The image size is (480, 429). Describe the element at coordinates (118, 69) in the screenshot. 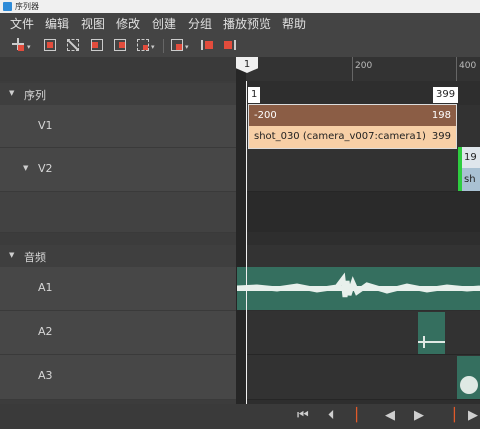

I see `track-list-header` at that location.